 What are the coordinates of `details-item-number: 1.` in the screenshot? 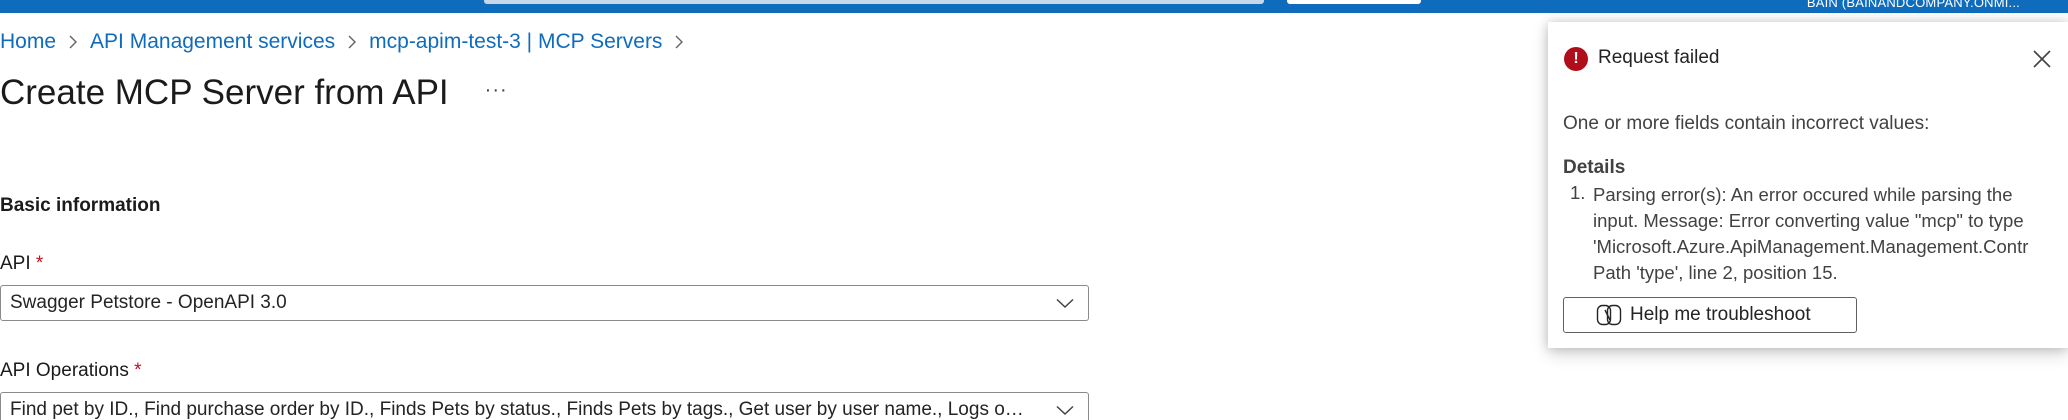 It's located at (1578, 192).